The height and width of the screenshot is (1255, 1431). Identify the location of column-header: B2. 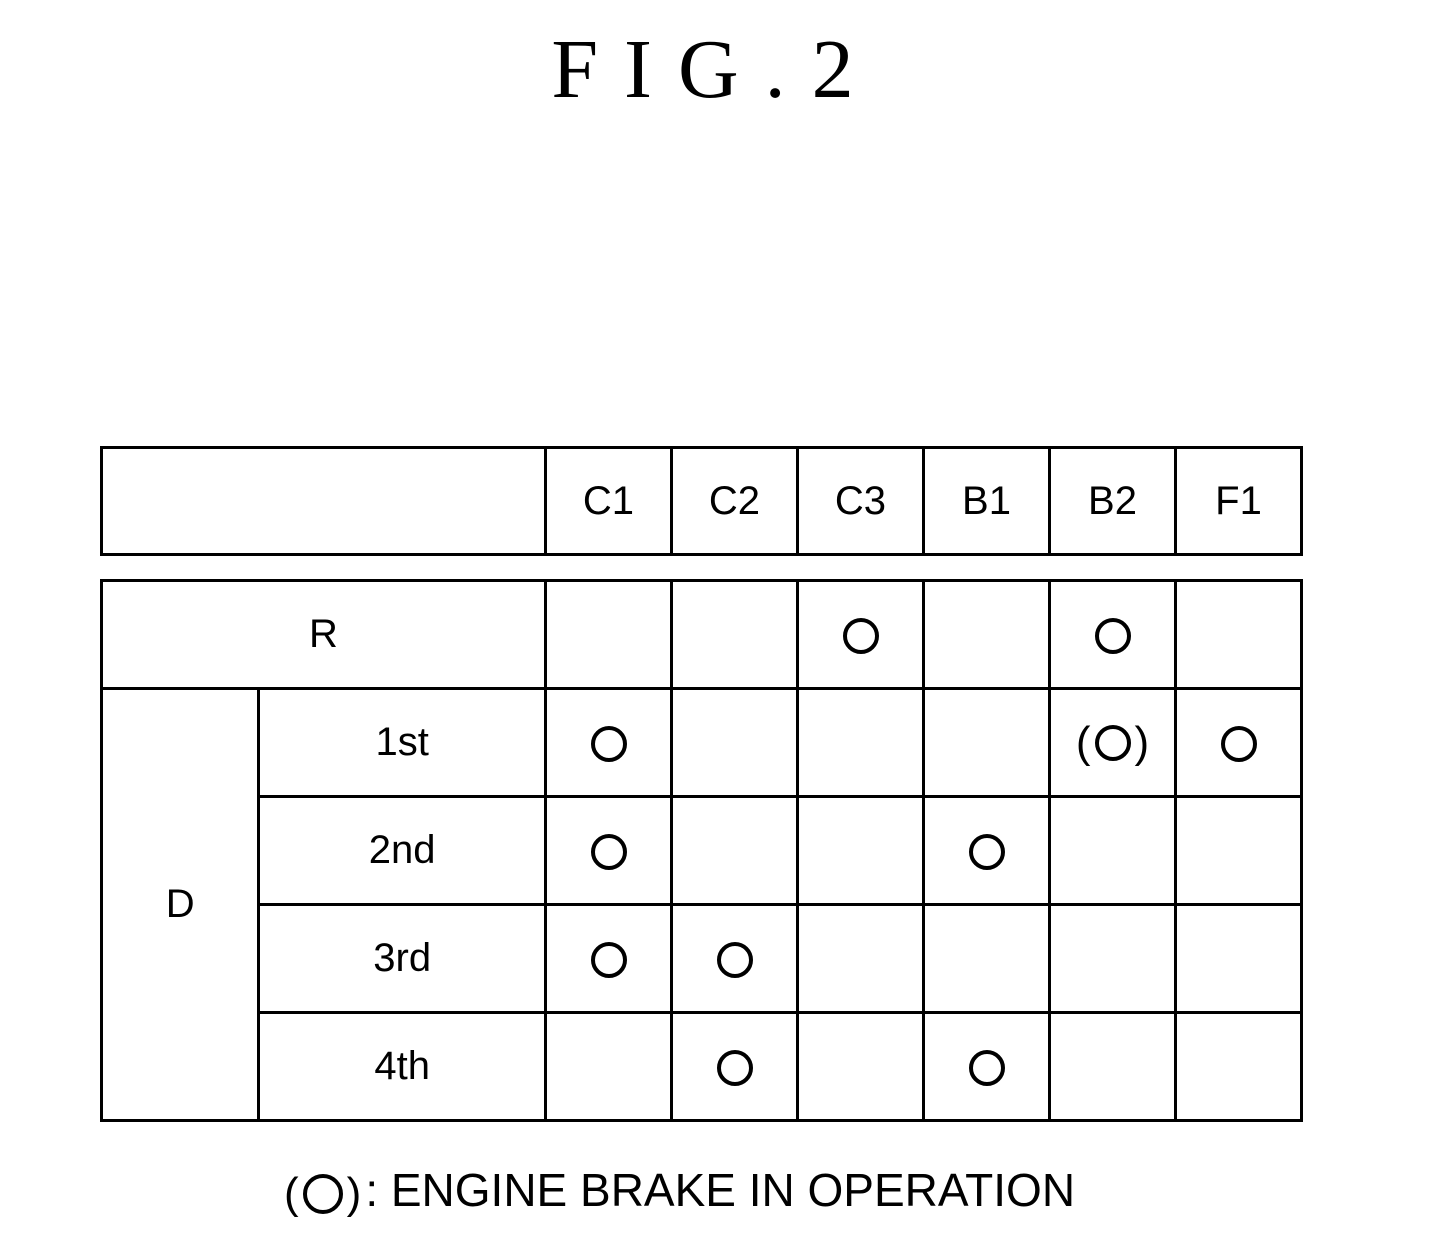
(1112, 501).